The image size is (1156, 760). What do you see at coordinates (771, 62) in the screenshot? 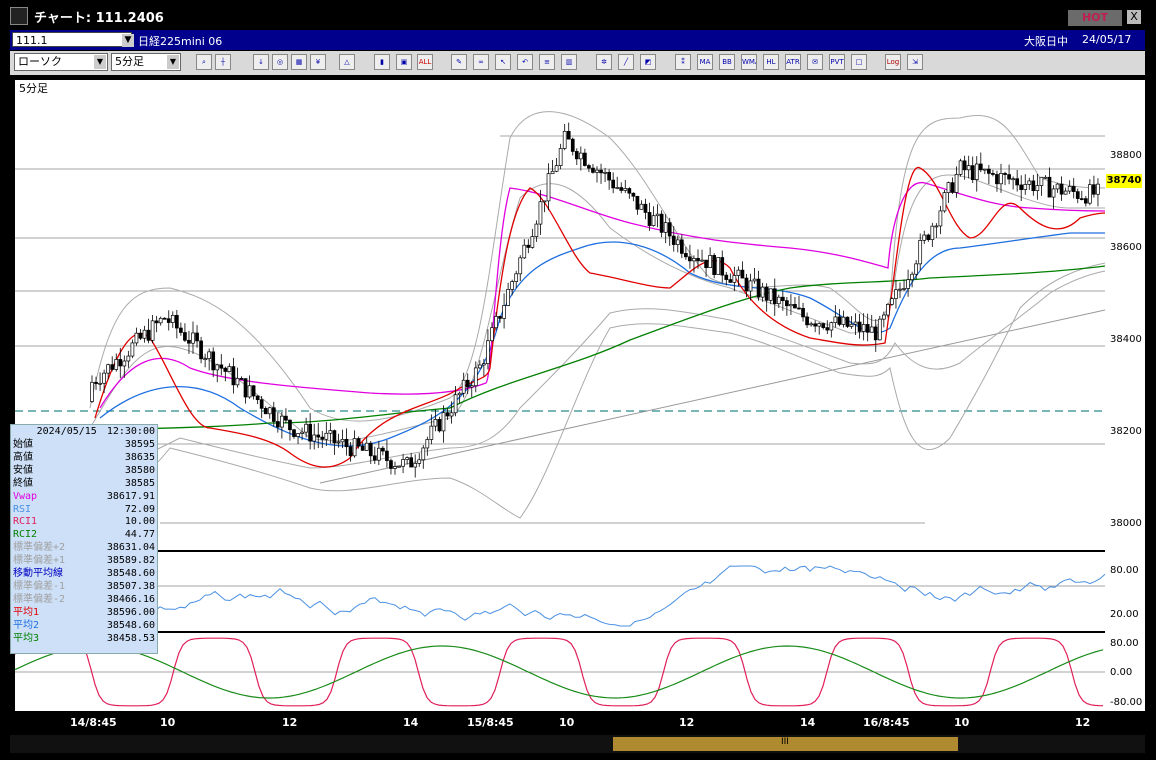
I see `hl-icon: HL` at bounding box center [771, 62].